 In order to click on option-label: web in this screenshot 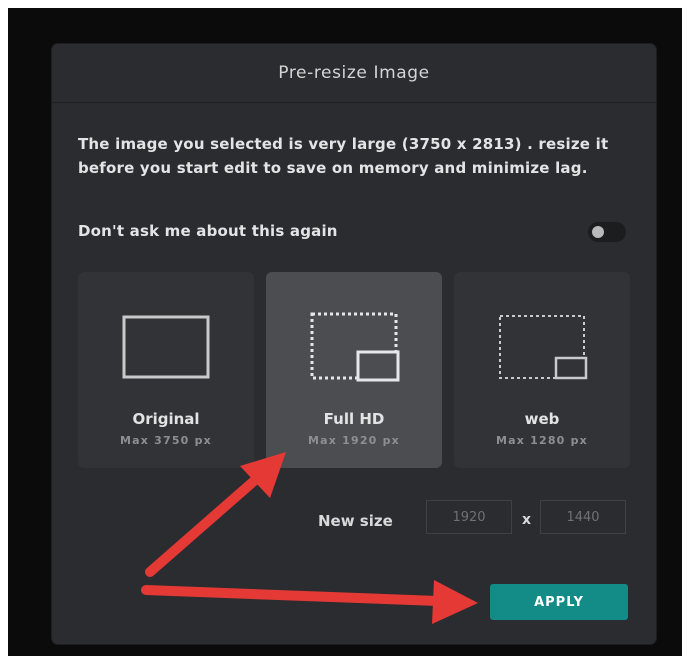, I will do `click(542, 419)`.